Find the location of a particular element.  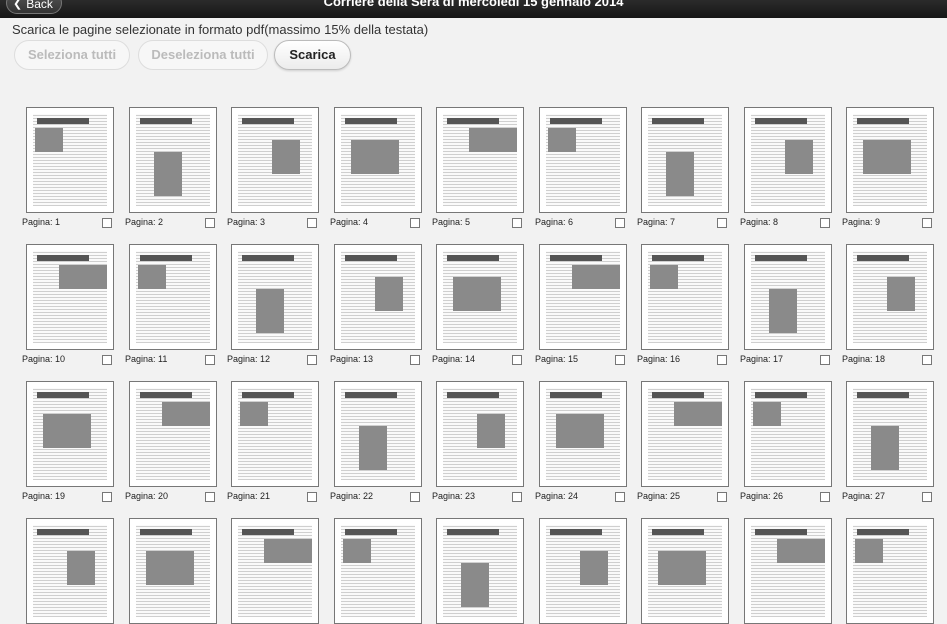

page-label: Pagina: 14 is located at coordinates (454, 359).